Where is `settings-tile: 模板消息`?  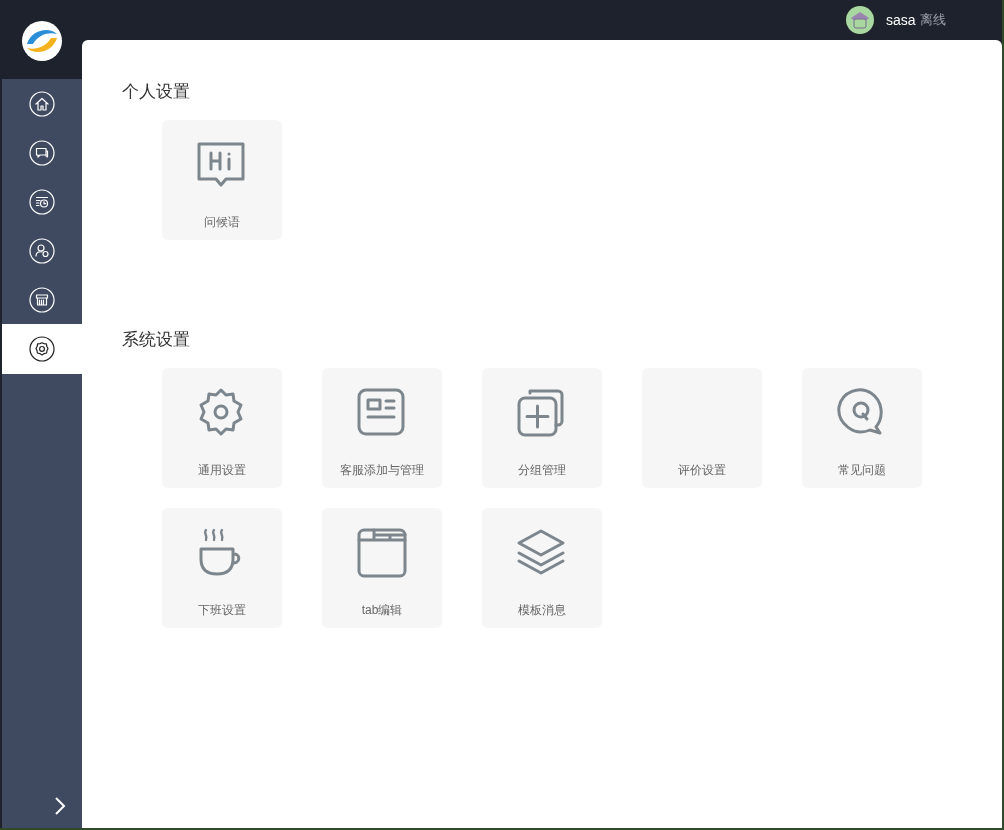 settings-tile: 模板消息 is located at coordinates (542, 568).